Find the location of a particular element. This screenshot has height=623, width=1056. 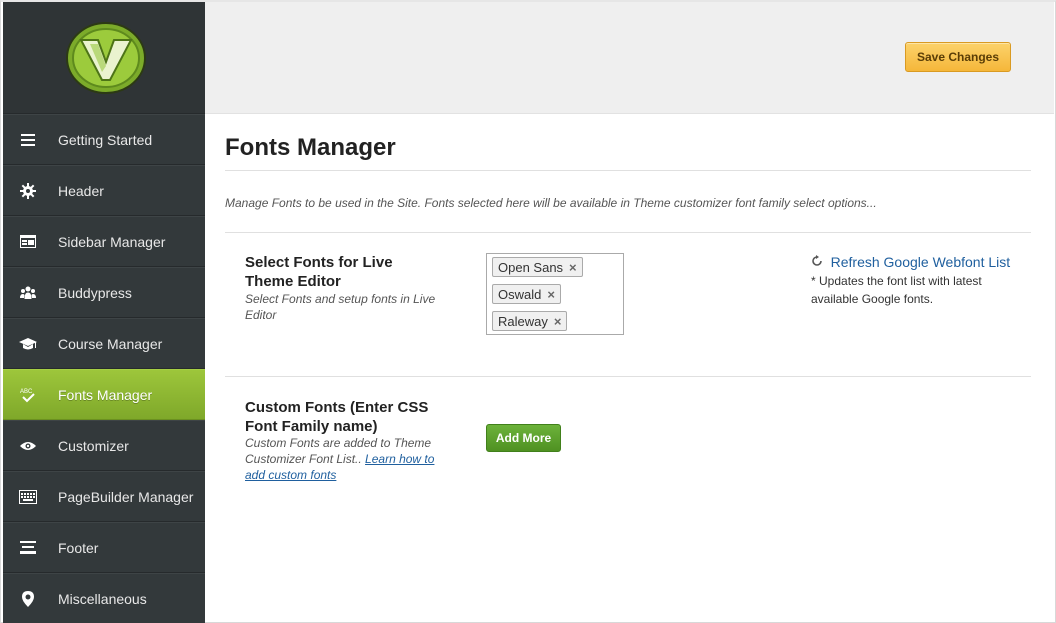

sidebar-item-label: Course Manager is located at coordinates (110, 343).